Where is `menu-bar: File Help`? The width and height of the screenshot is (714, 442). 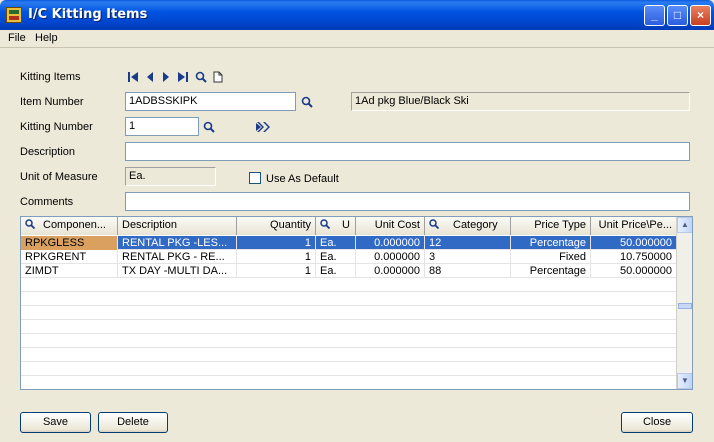 menu-bar: File Help is located at coordinates (357, 39).